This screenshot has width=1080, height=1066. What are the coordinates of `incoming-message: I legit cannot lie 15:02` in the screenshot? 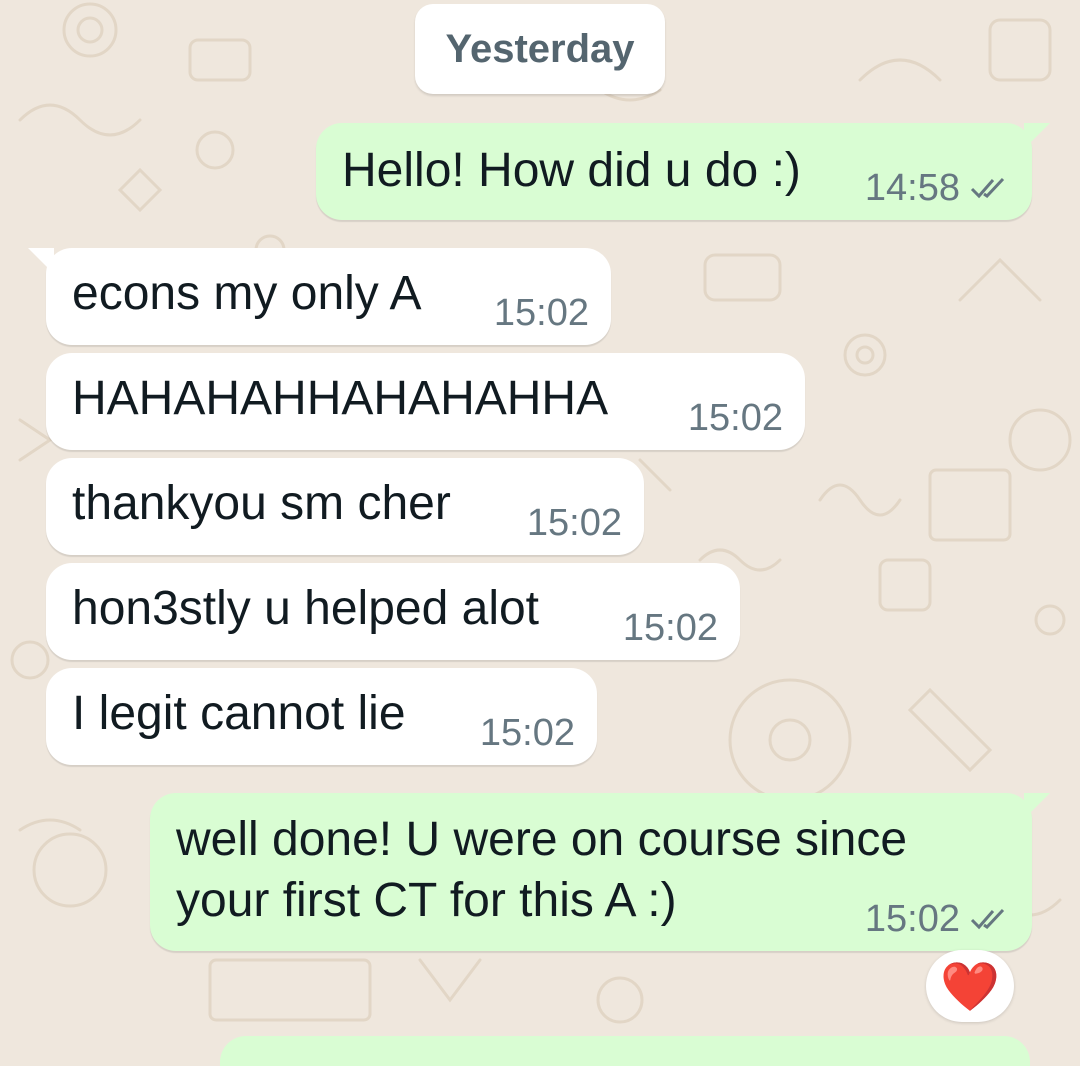 It's located at (321, 716).